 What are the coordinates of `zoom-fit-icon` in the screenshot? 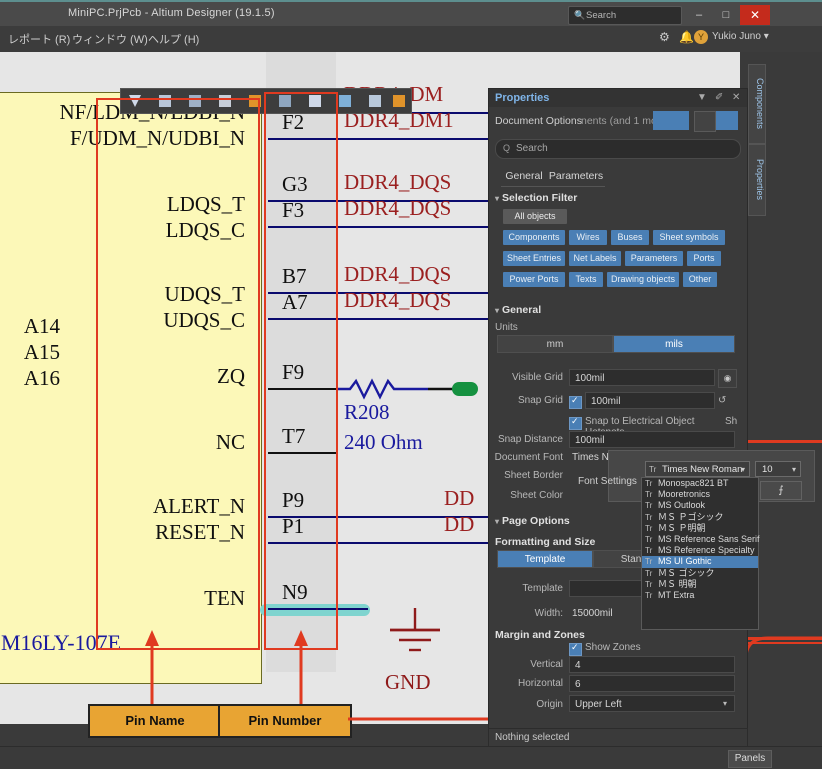 It's located at (727, 120).